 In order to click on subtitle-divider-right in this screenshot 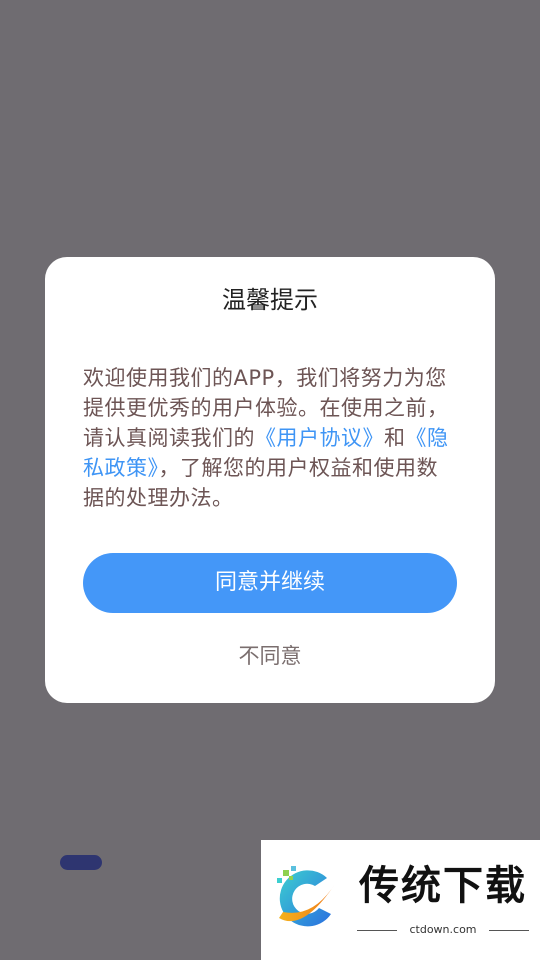, I will do `click(509, 930)`.